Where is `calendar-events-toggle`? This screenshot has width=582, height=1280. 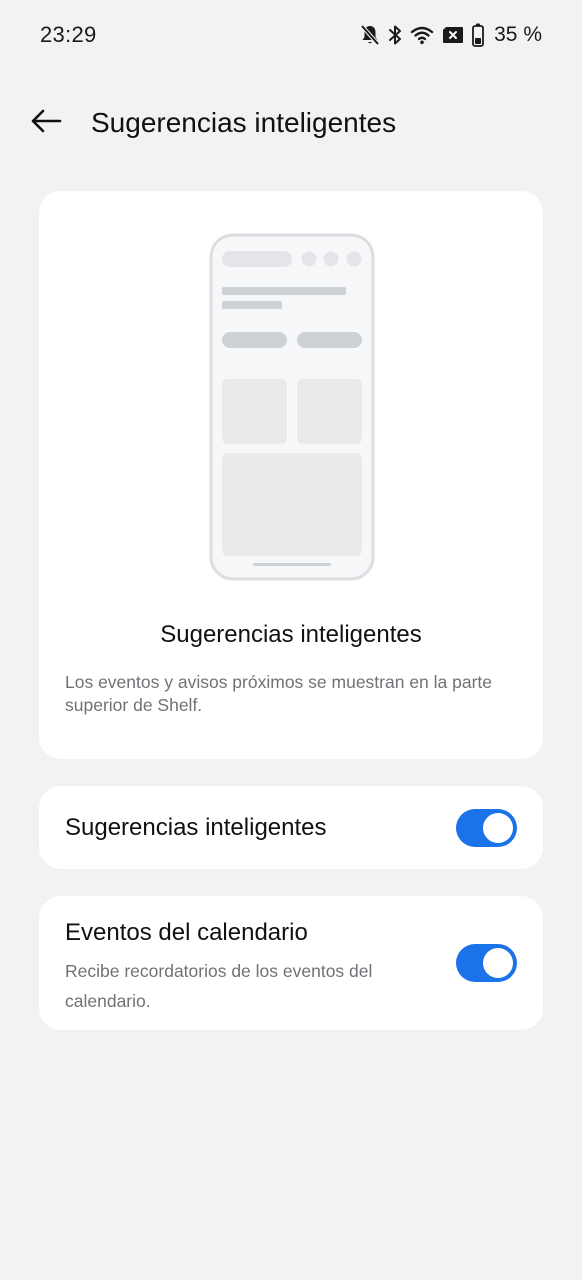 calendar-events-toggle is located at coordinates (486, 963).